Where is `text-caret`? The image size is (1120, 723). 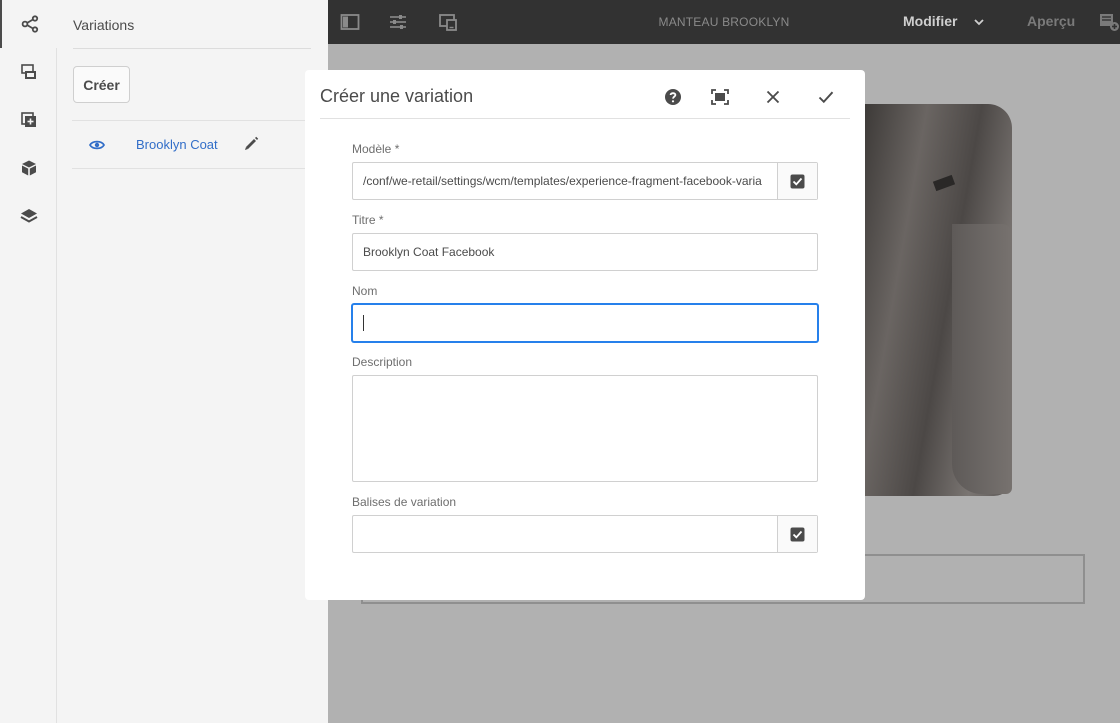
text-caret is located at coordinates (363, 323).